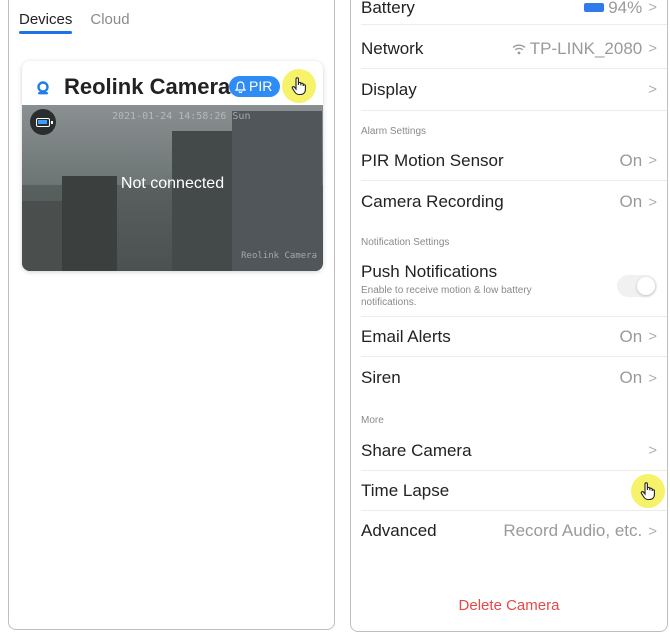 Image resolution: width=670 pixels, height=635 pixels. What do you see at coordinates (261, 86) in the screenshot?
I see `pir-label: PIR` at bounding box center [261, 86].